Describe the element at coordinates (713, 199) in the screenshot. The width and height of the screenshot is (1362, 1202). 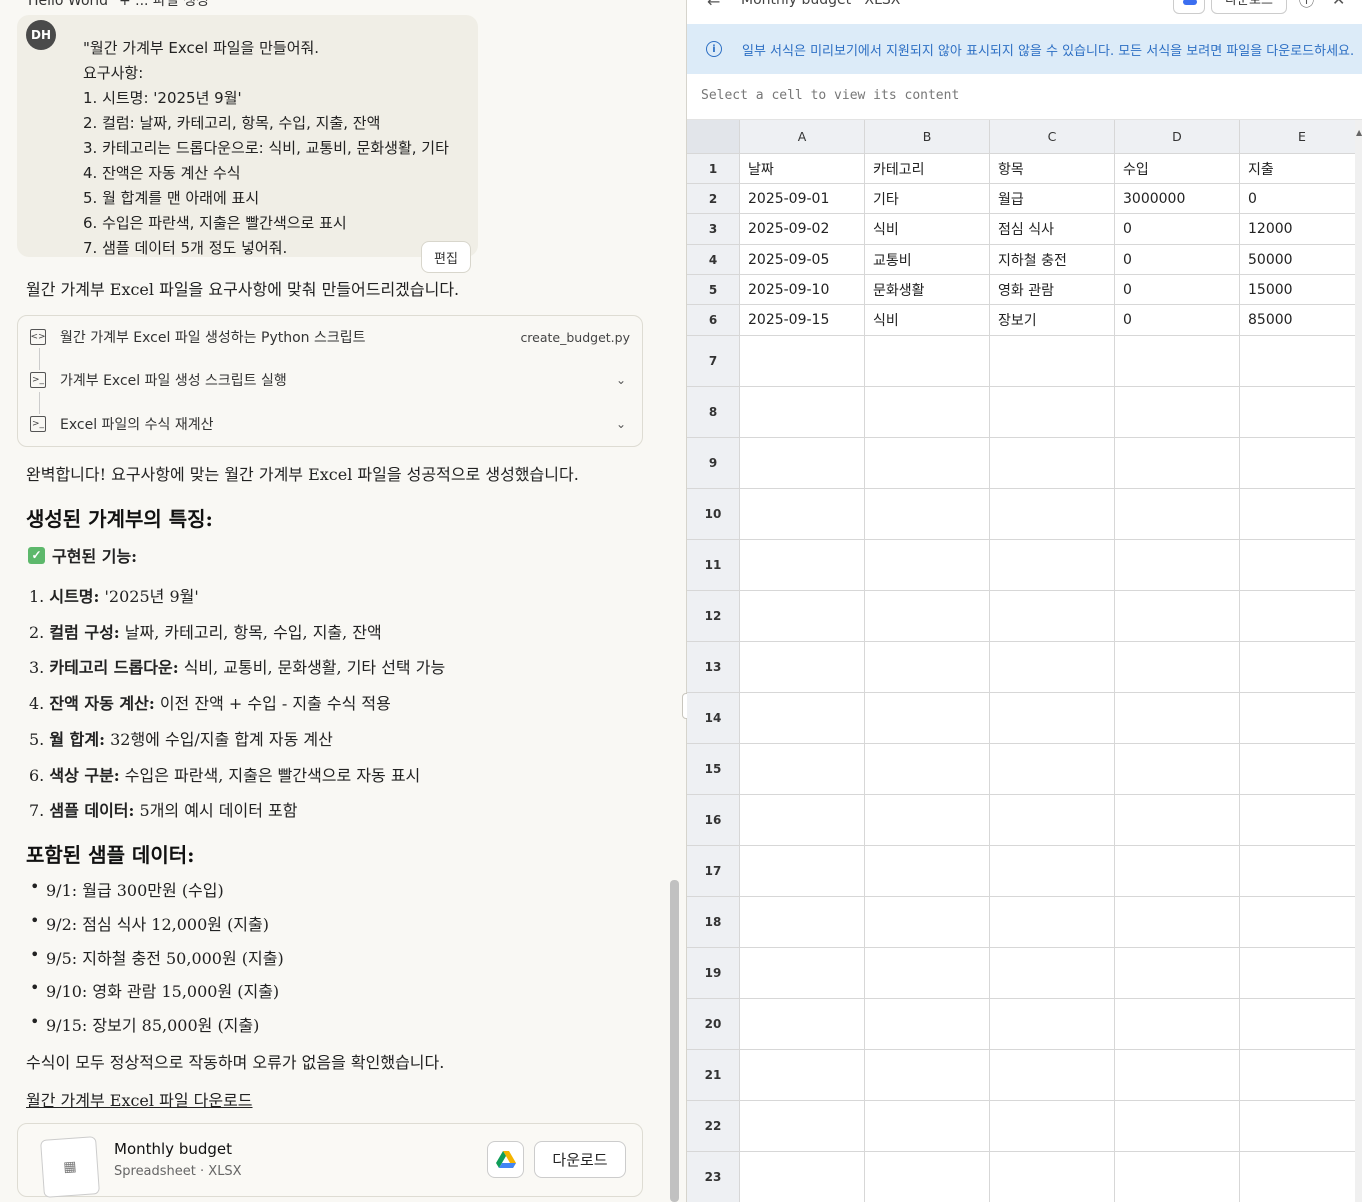
I see `row-header: 2` at that location.